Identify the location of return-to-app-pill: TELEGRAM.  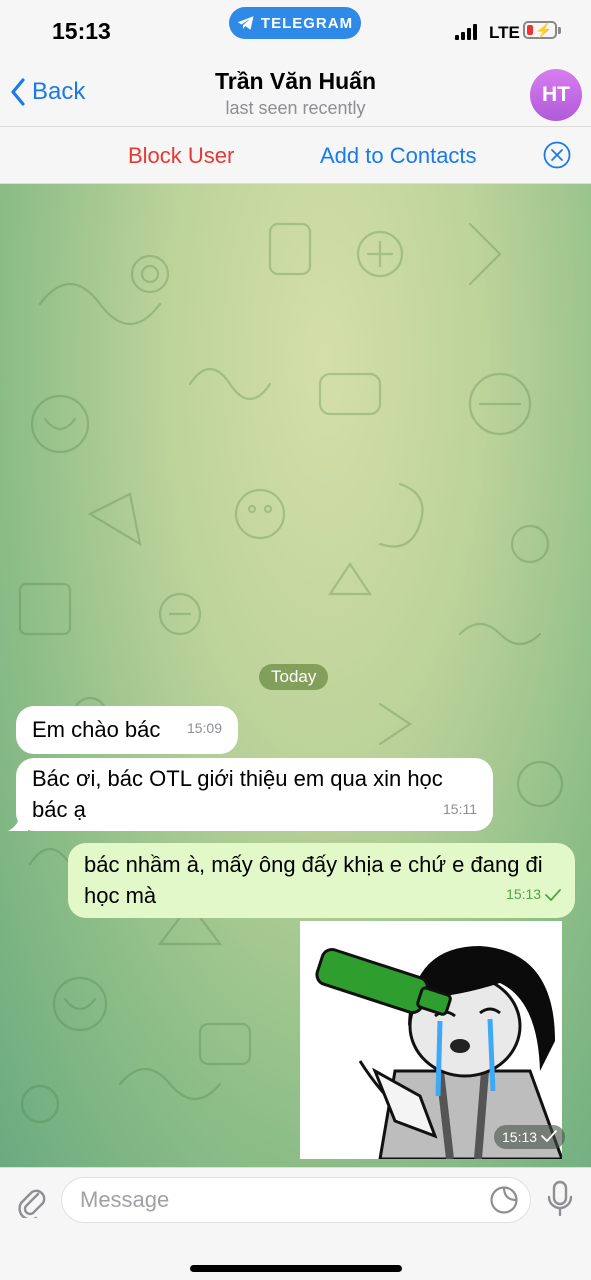
(295, 23).